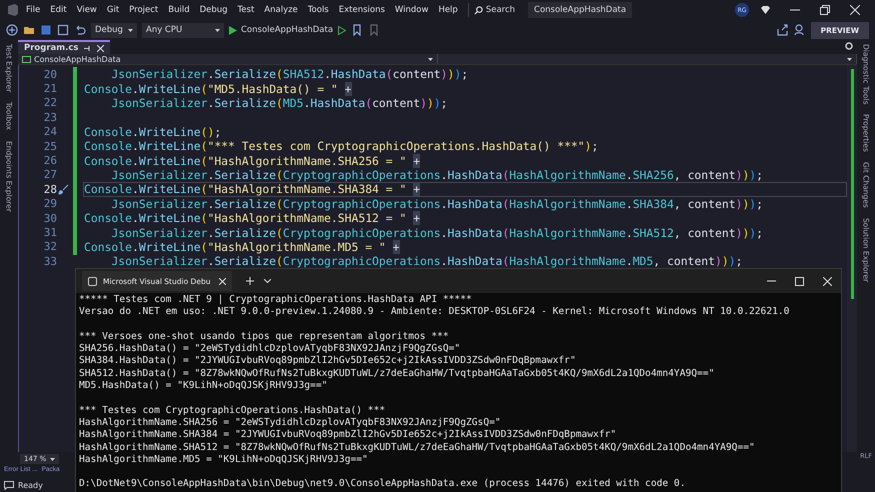  What do you see at coordinates (50, 232) in the screenshot?
I see `line-number: 31` at bounding box center [50, 232].